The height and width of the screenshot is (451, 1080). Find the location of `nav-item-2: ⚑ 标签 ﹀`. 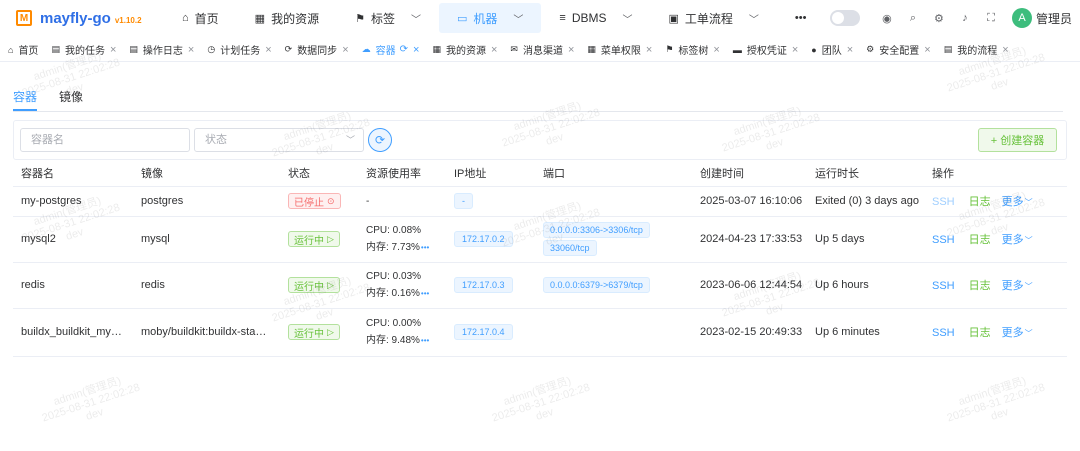

nav-item-2: ⚑ 标签 ﹀ is located at coordinates (388, 18).